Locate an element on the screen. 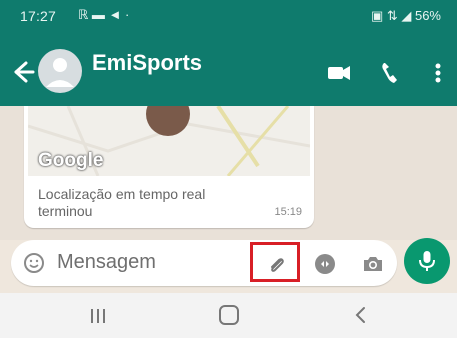  back-arrow-icon is located at coordinates (22, 72).